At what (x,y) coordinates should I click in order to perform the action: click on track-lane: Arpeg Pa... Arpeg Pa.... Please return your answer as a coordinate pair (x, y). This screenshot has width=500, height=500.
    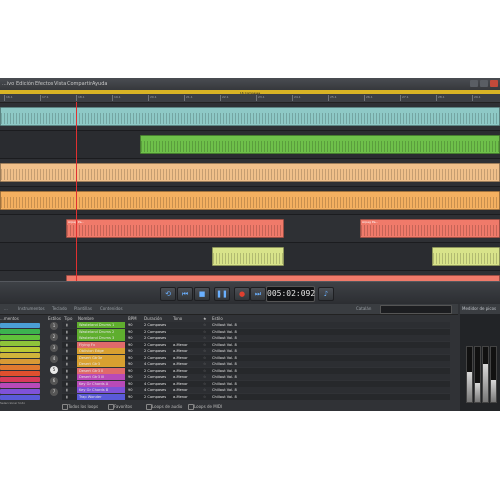
    Looking at the image, I should click on (250, 229).